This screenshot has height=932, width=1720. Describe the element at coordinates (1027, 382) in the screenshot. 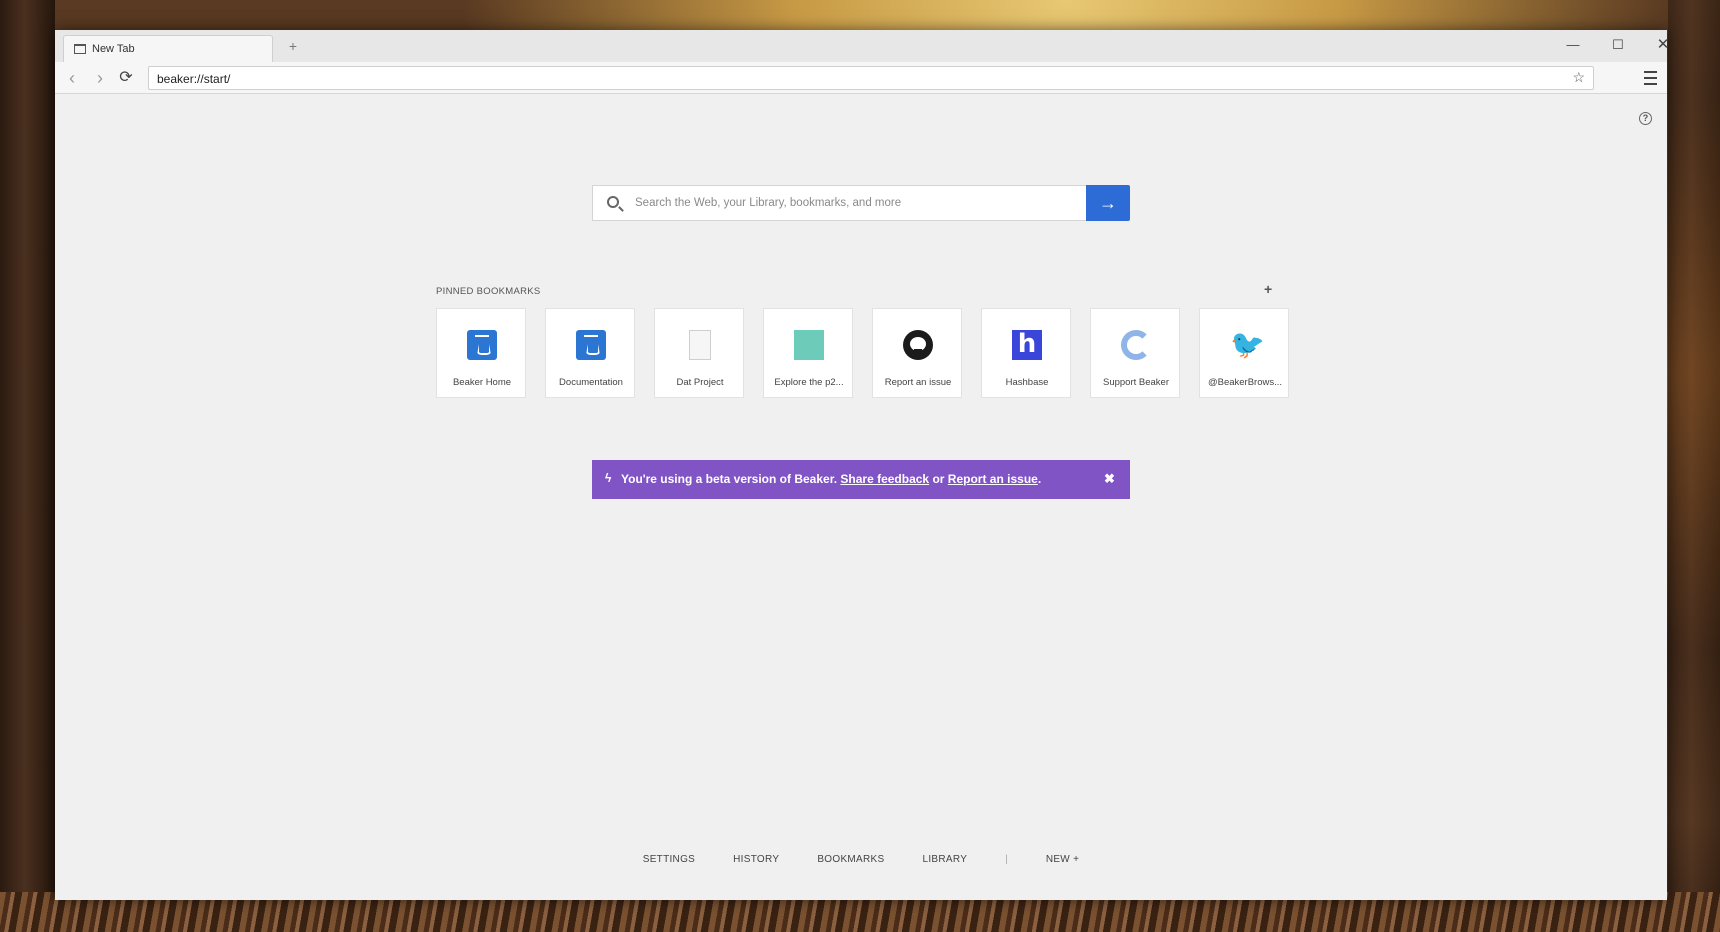

I see `bookmark-label: Hashbase` at that location.